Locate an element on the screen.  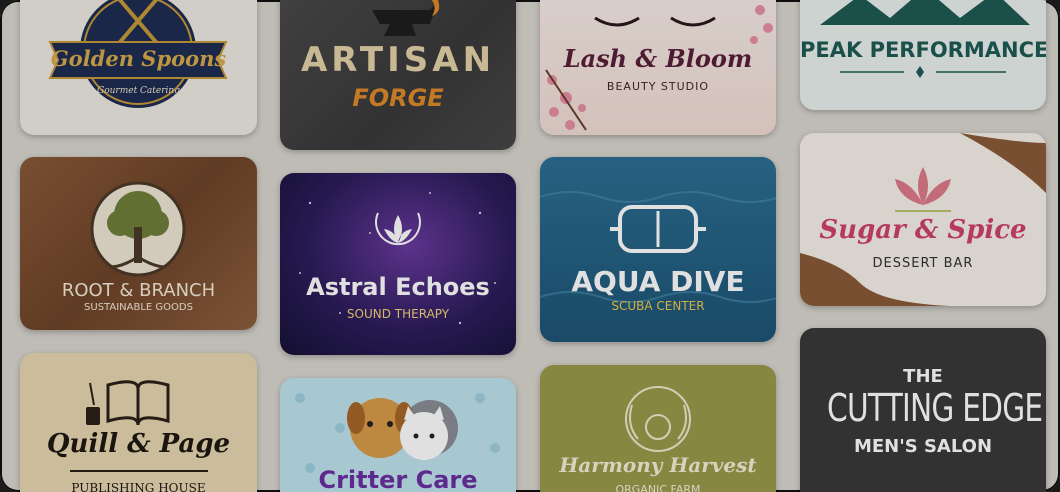
logo-card-artisan-forge: ARTISAN FORGE is located at coordinates (398, 75).